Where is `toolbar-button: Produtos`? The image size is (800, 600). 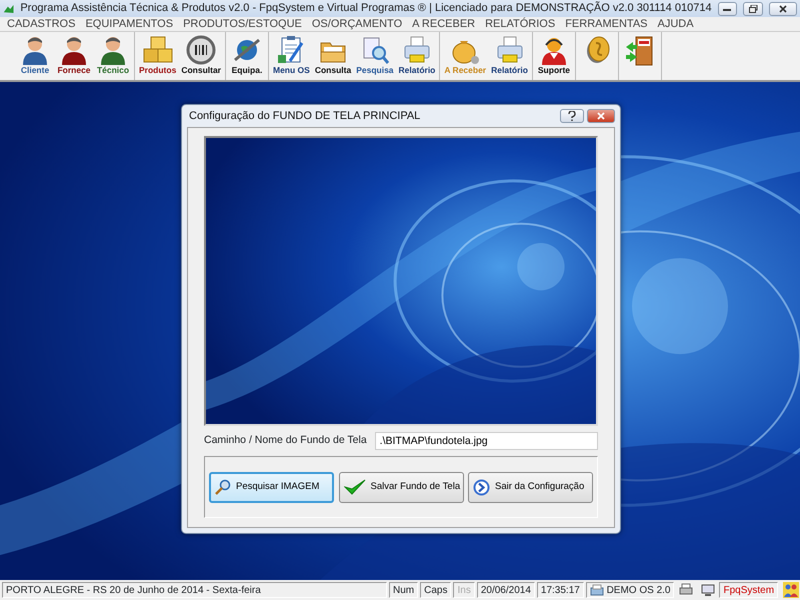 toolbar-button: Produtos is located at coordinates (158, 56).